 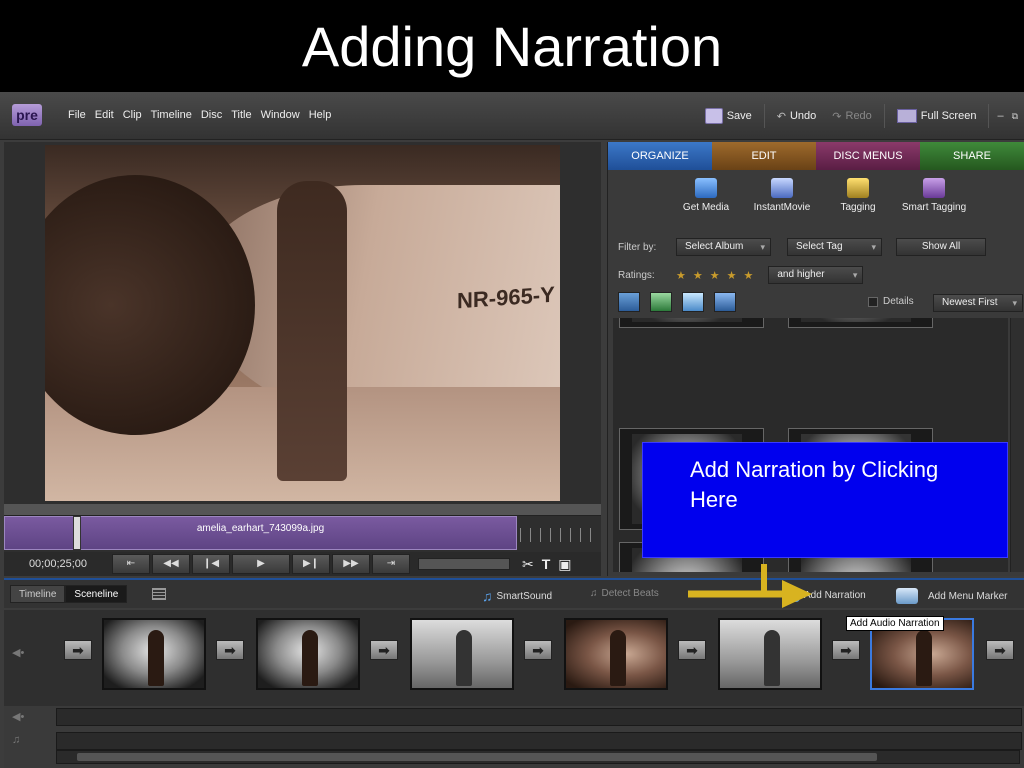 What do you see at coordinates (934, 207) in the screenshot?
I see `smart-tagging-label: Smart Tagging` at bounding box center [934, 207].